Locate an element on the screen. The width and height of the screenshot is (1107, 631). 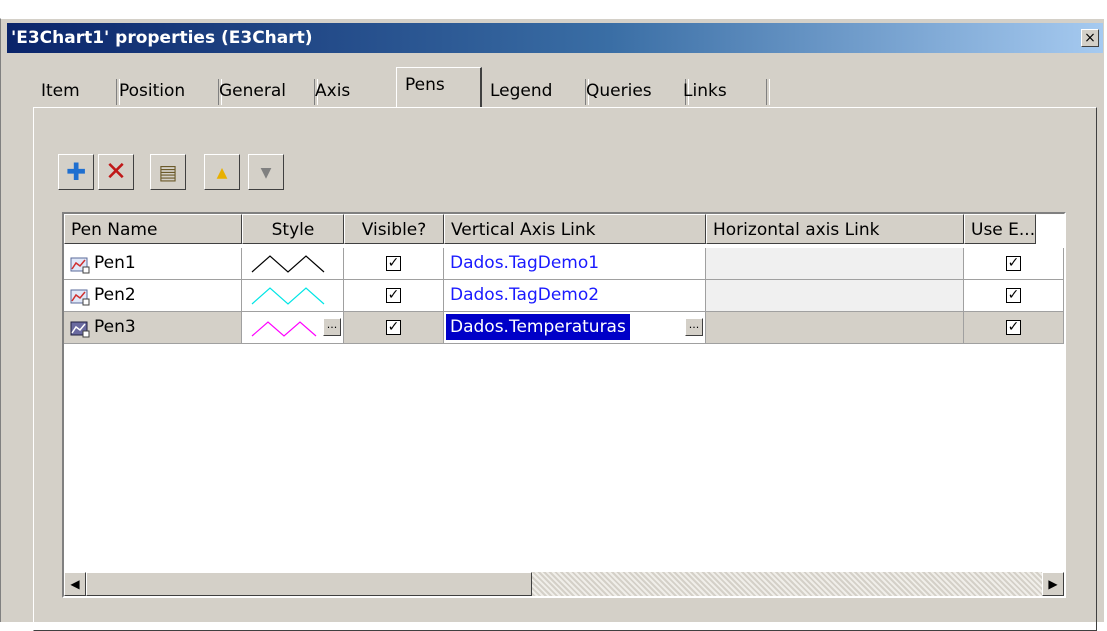
tab-queries-label: Queries is located at coordinates (619, 91).